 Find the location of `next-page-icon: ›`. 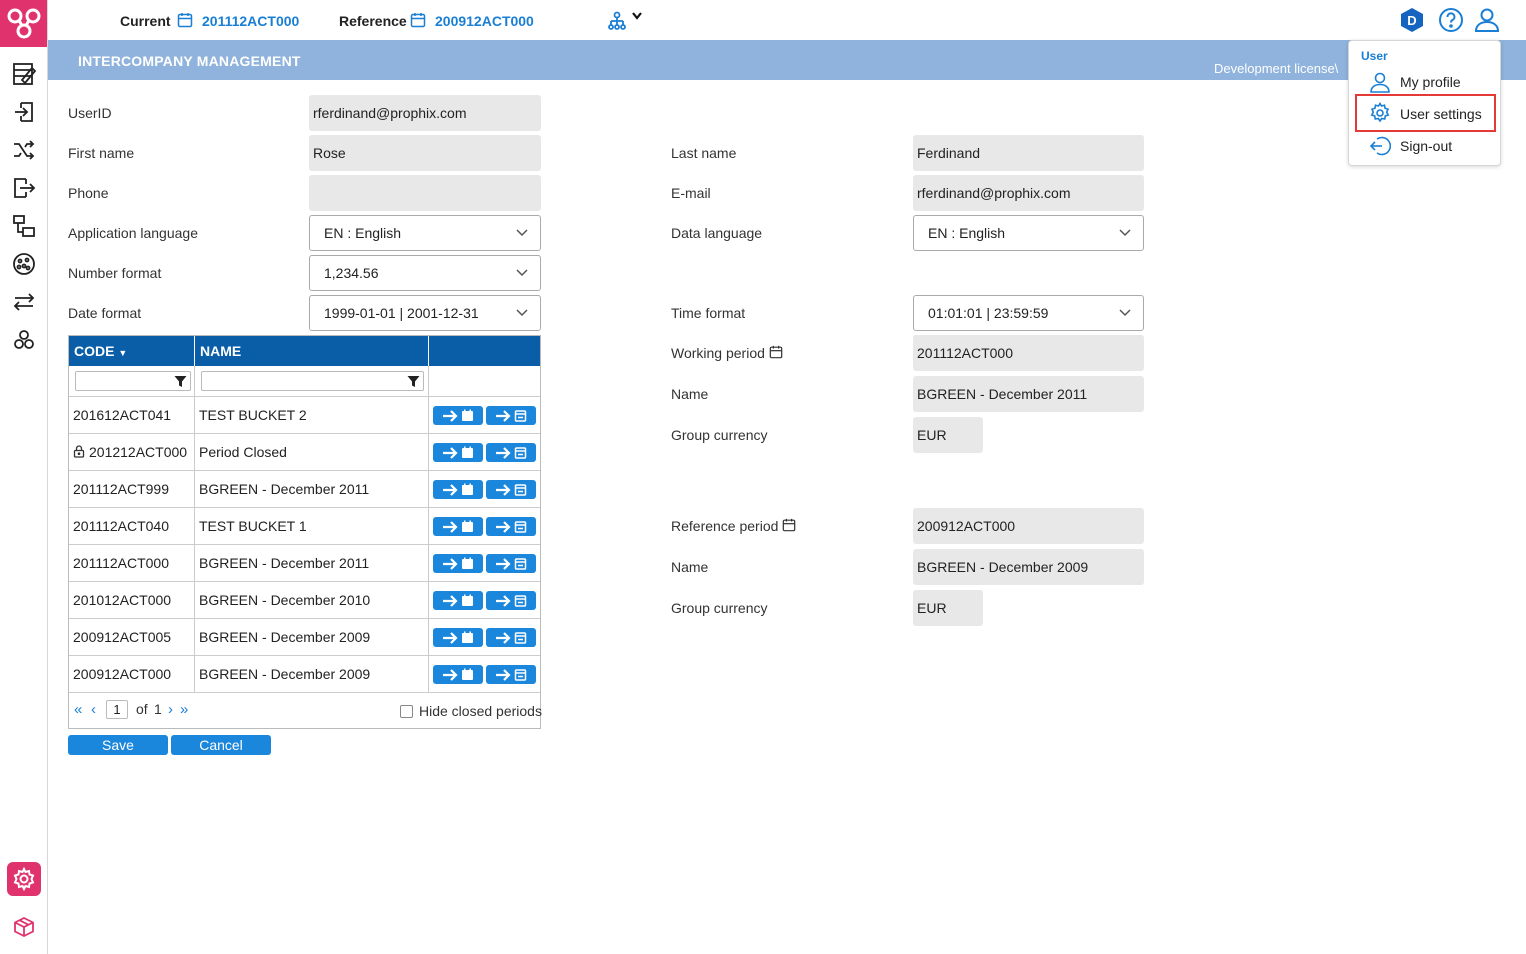

next-page-icon: › is located at coordinates (170, 709).